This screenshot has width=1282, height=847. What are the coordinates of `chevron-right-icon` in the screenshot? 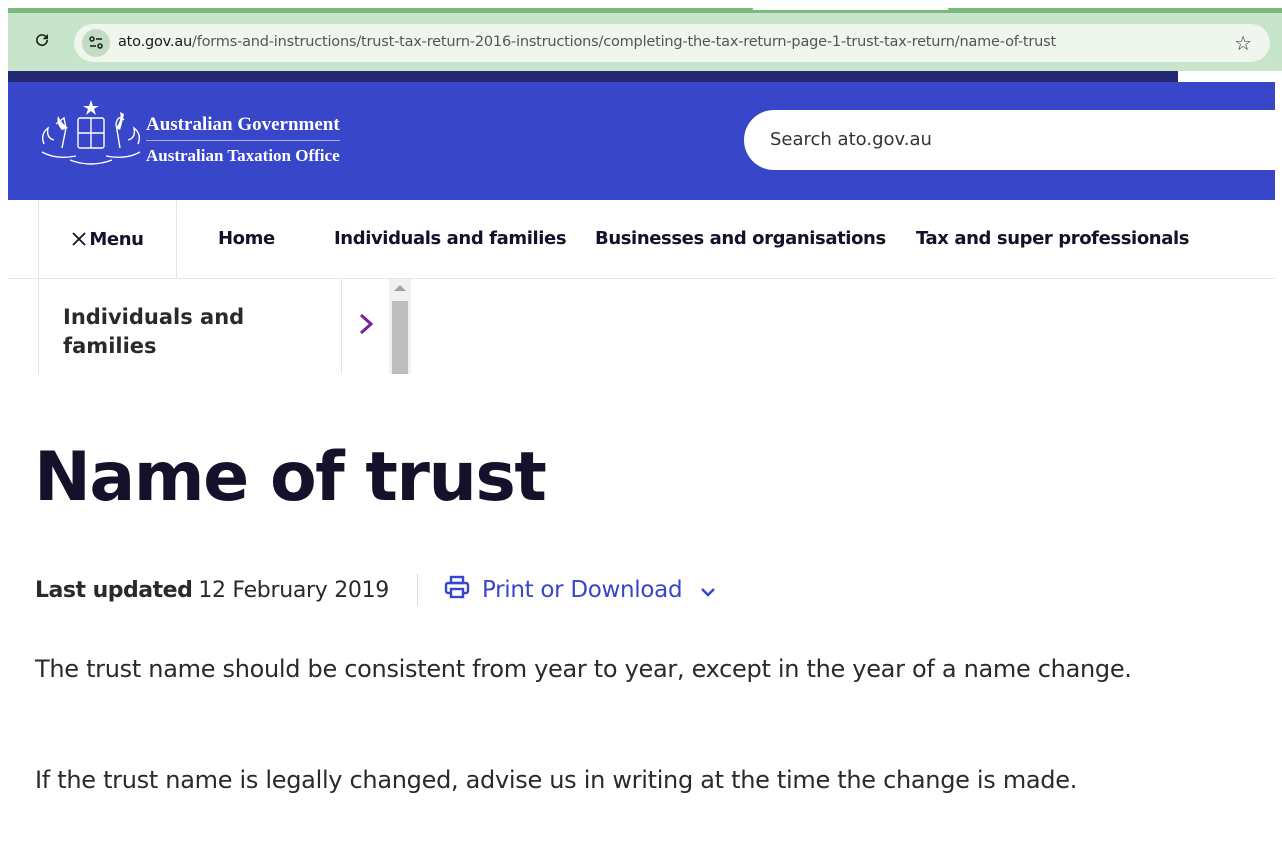 It's located at (366, 326).